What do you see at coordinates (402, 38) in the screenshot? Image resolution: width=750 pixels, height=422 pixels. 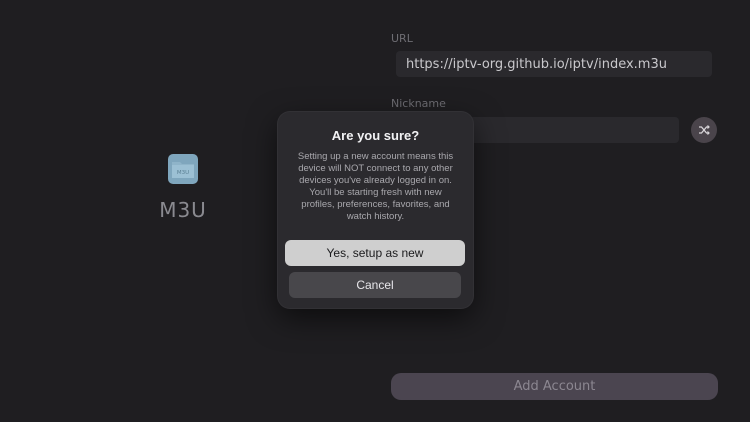 I see `url-label: URL` at bounding box center [402, 38].